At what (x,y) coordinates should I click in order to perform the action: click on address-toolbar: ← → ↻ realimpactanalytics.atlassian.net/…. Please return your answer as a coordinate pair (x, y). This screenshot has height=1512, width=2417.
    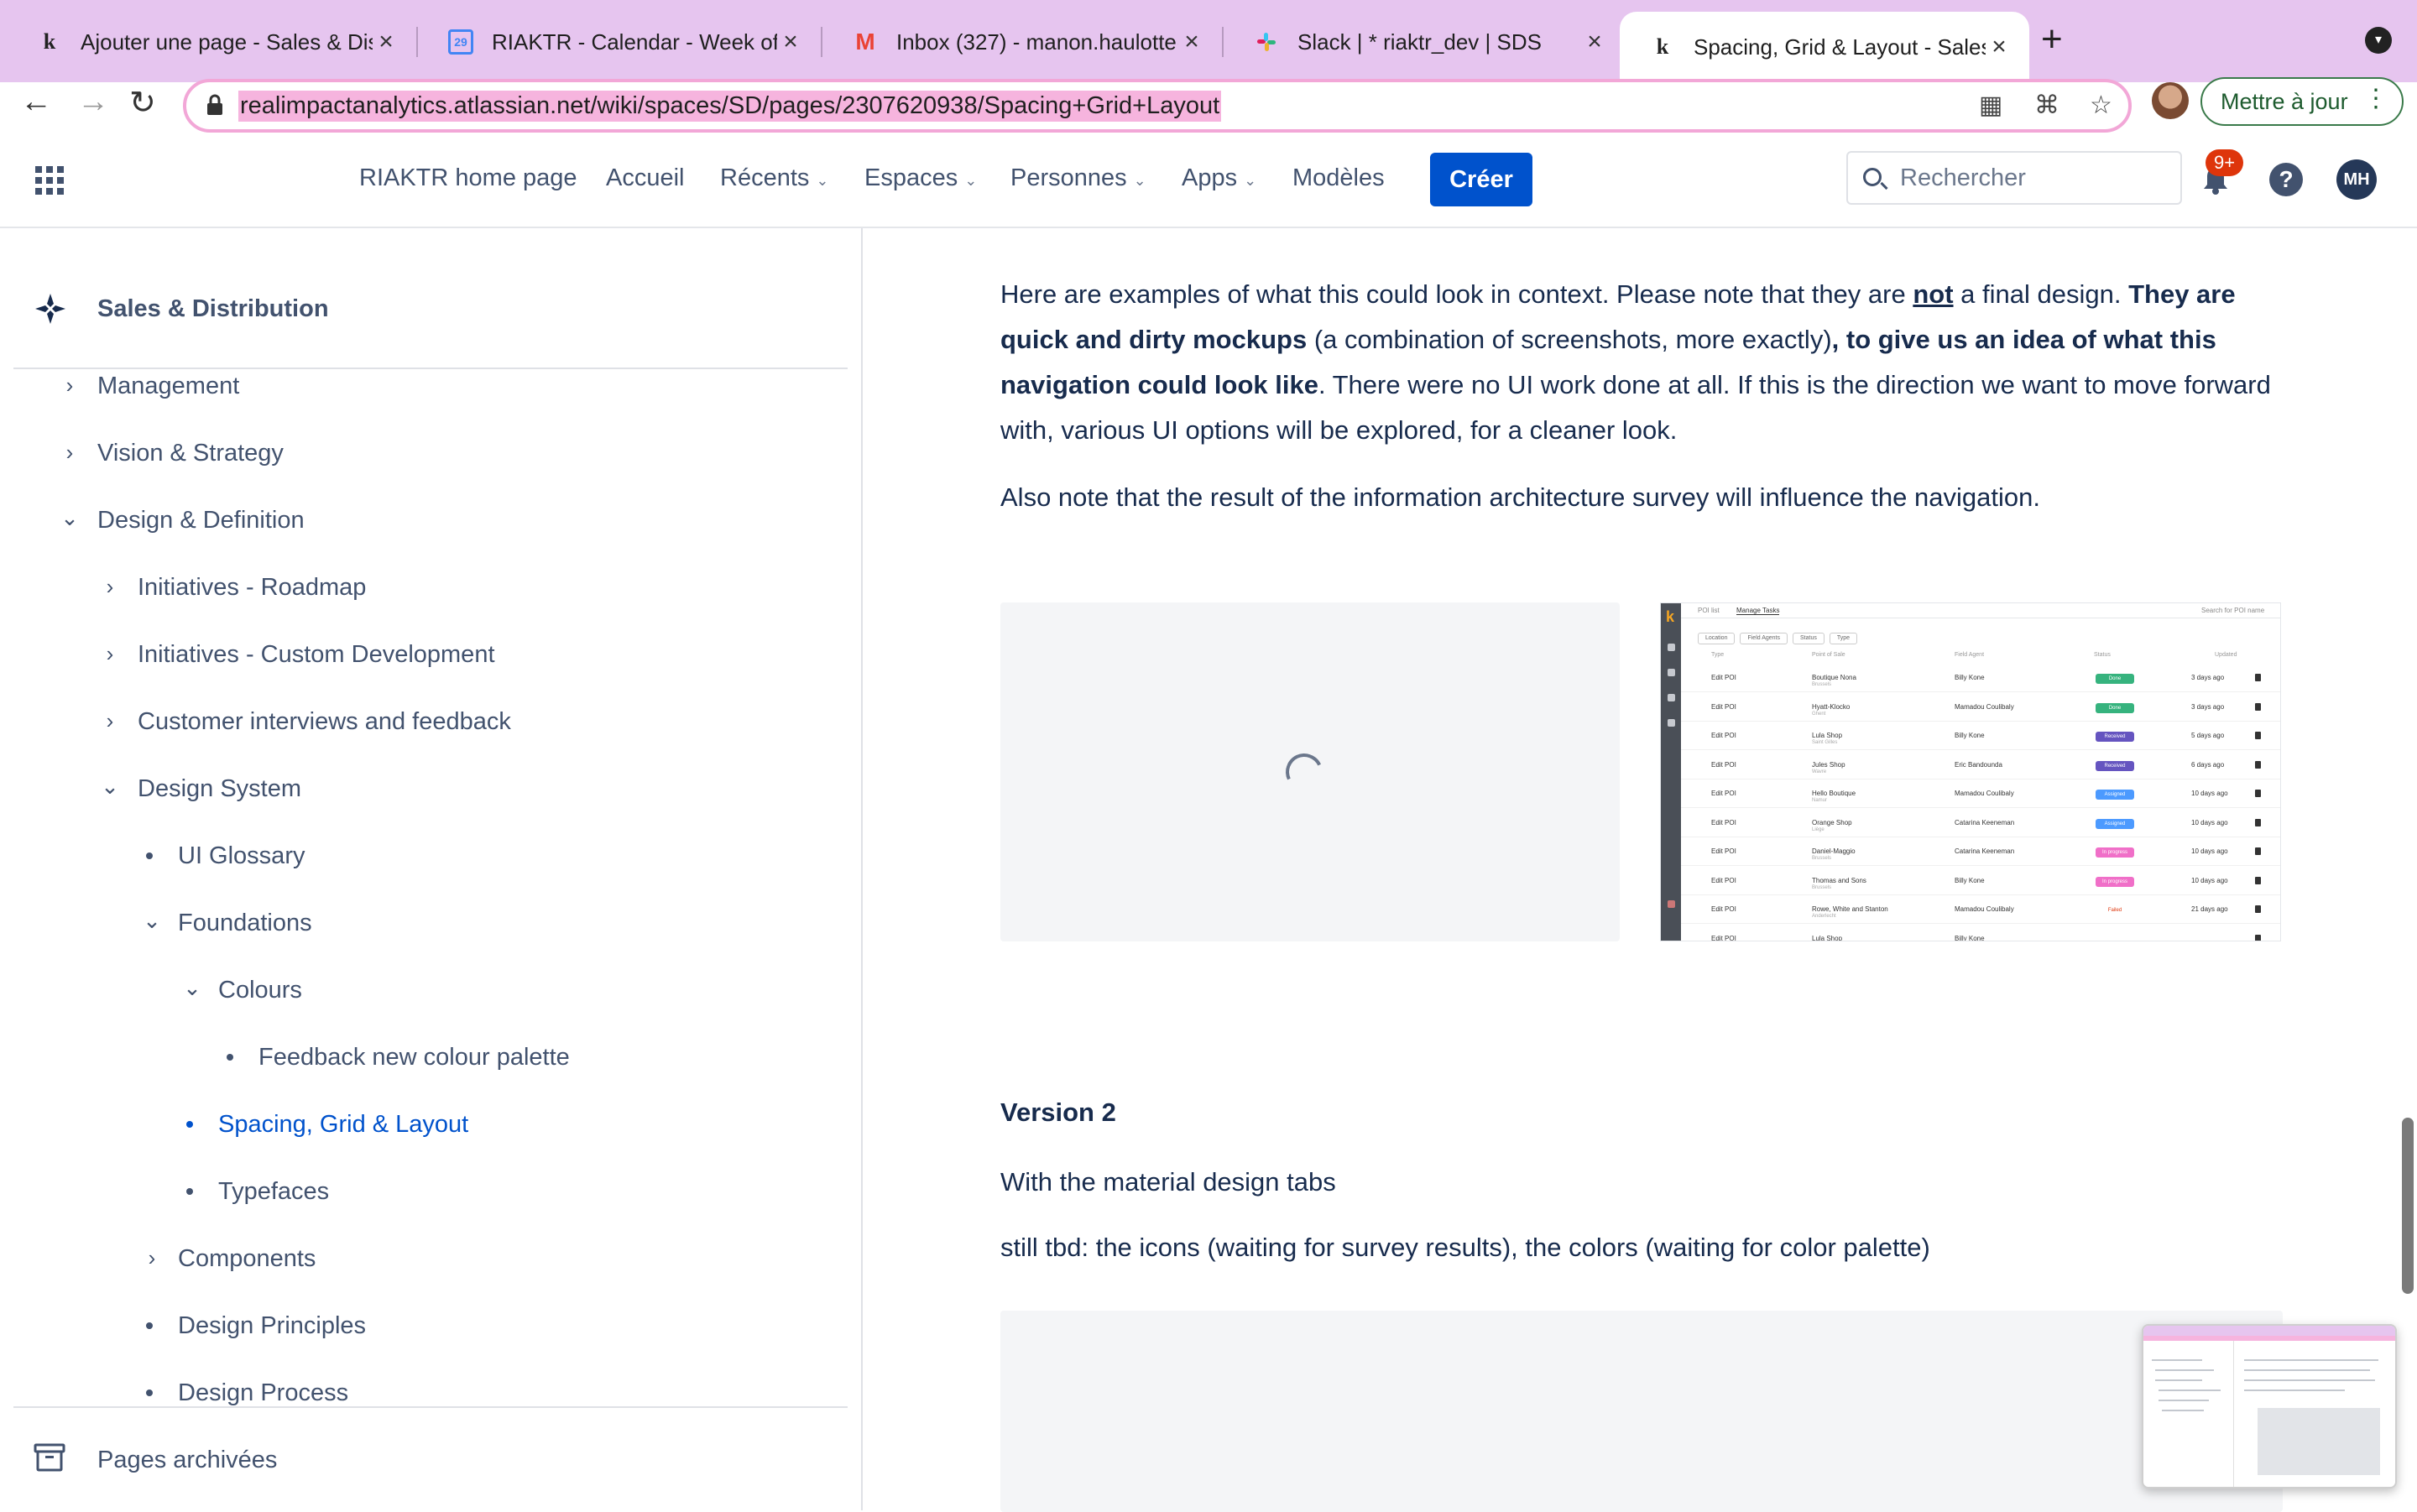
    Looking at the image, I should click on (1208, 106).